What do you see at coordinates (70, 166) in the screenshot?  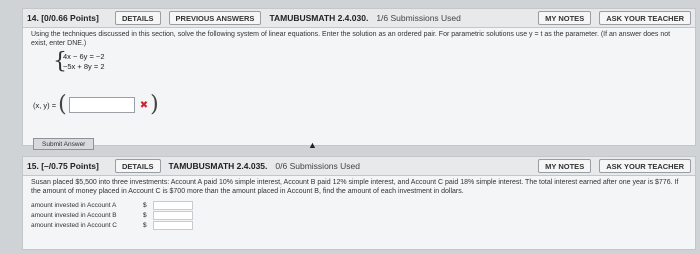 I see `q15-points: [–/0.75 Points]` at bounding box center [70, 166].